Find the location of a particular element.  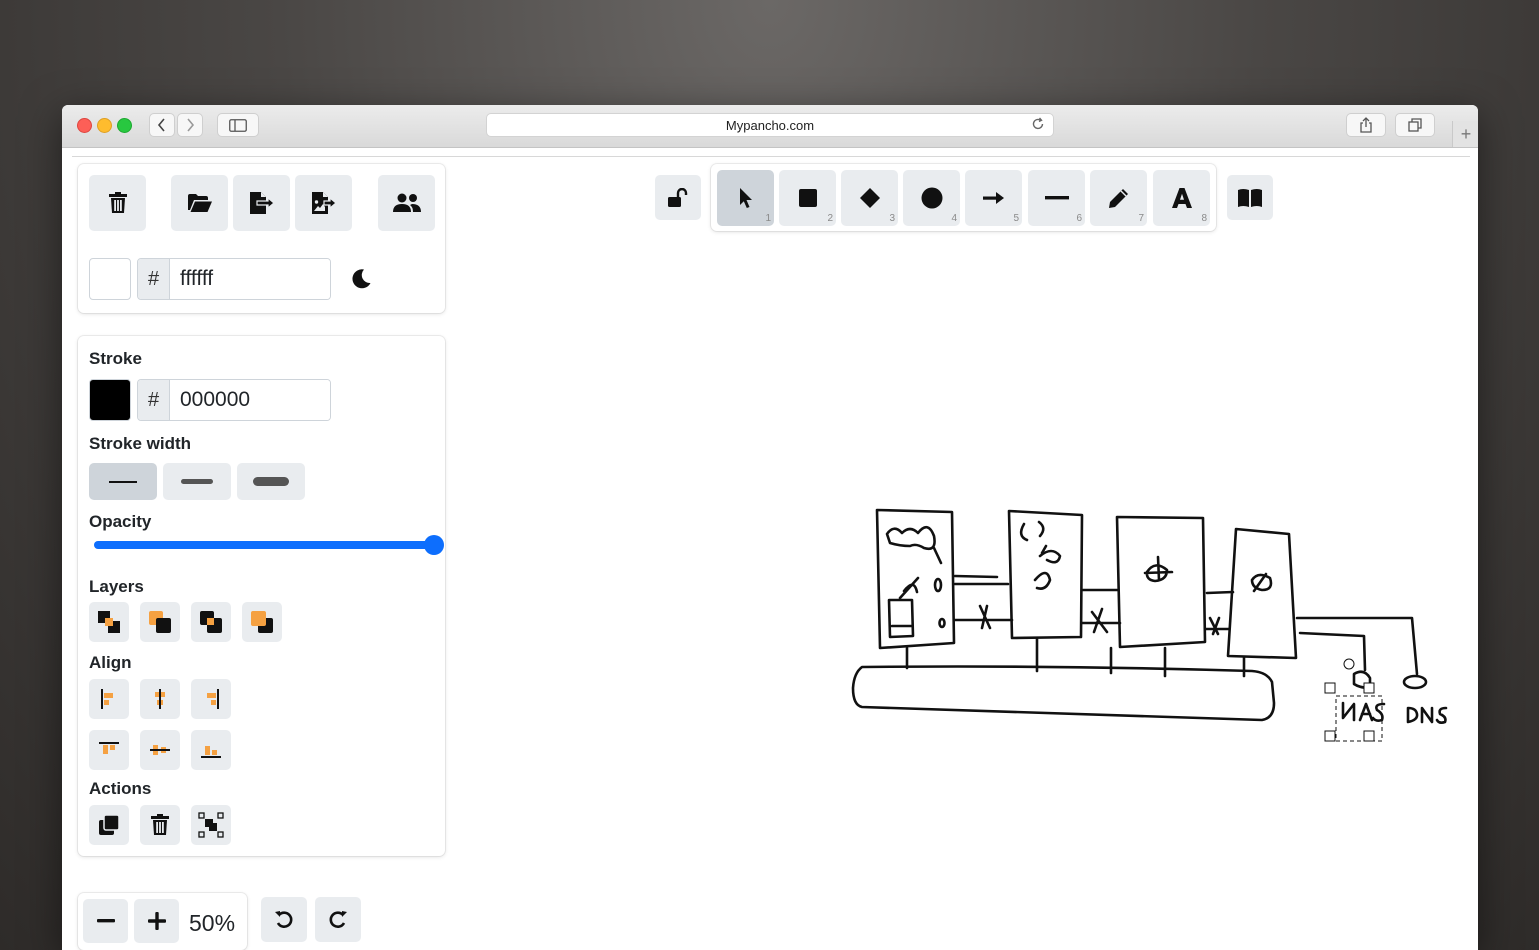

share-button is located at coordinates (1366, 125).